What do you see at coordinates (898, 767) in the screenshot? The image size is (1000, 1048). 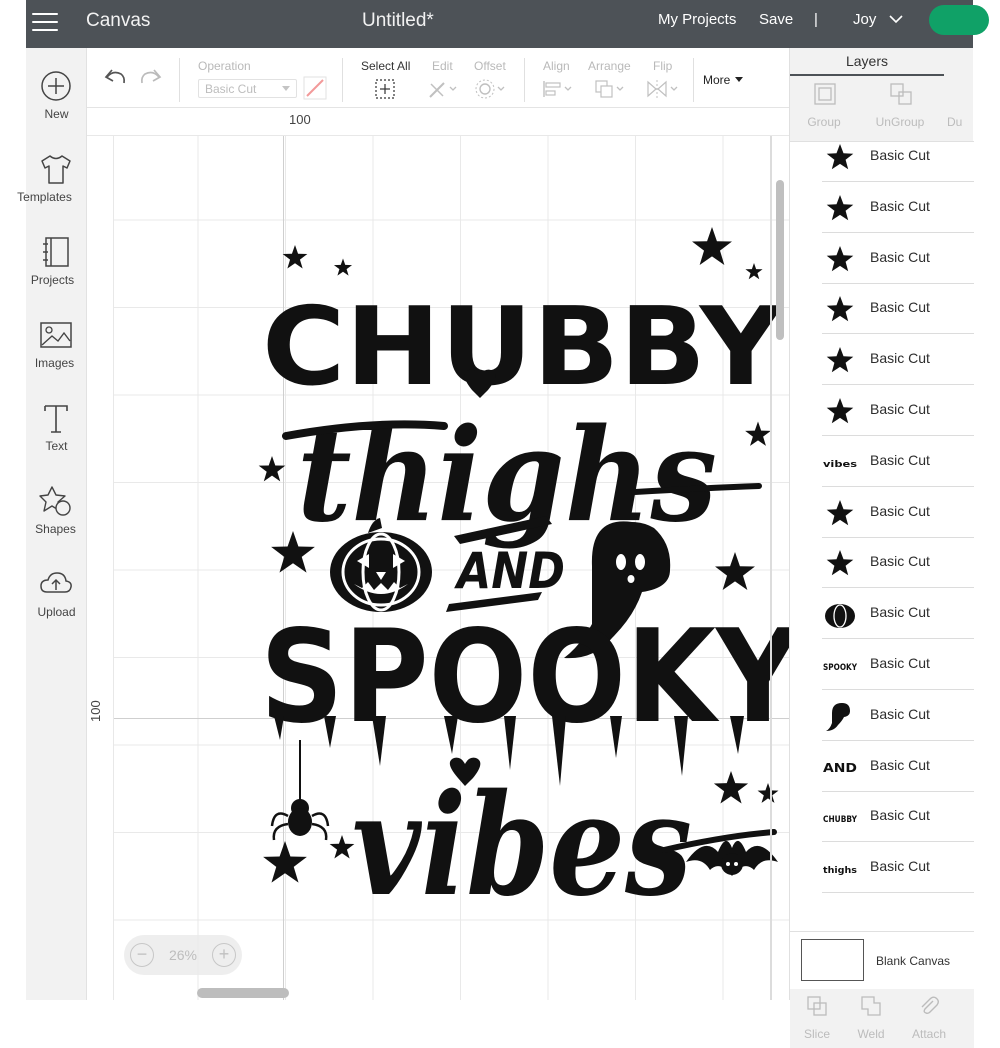 I see `layer-row: AND Basic Cut` at bounding box center [898, 767].